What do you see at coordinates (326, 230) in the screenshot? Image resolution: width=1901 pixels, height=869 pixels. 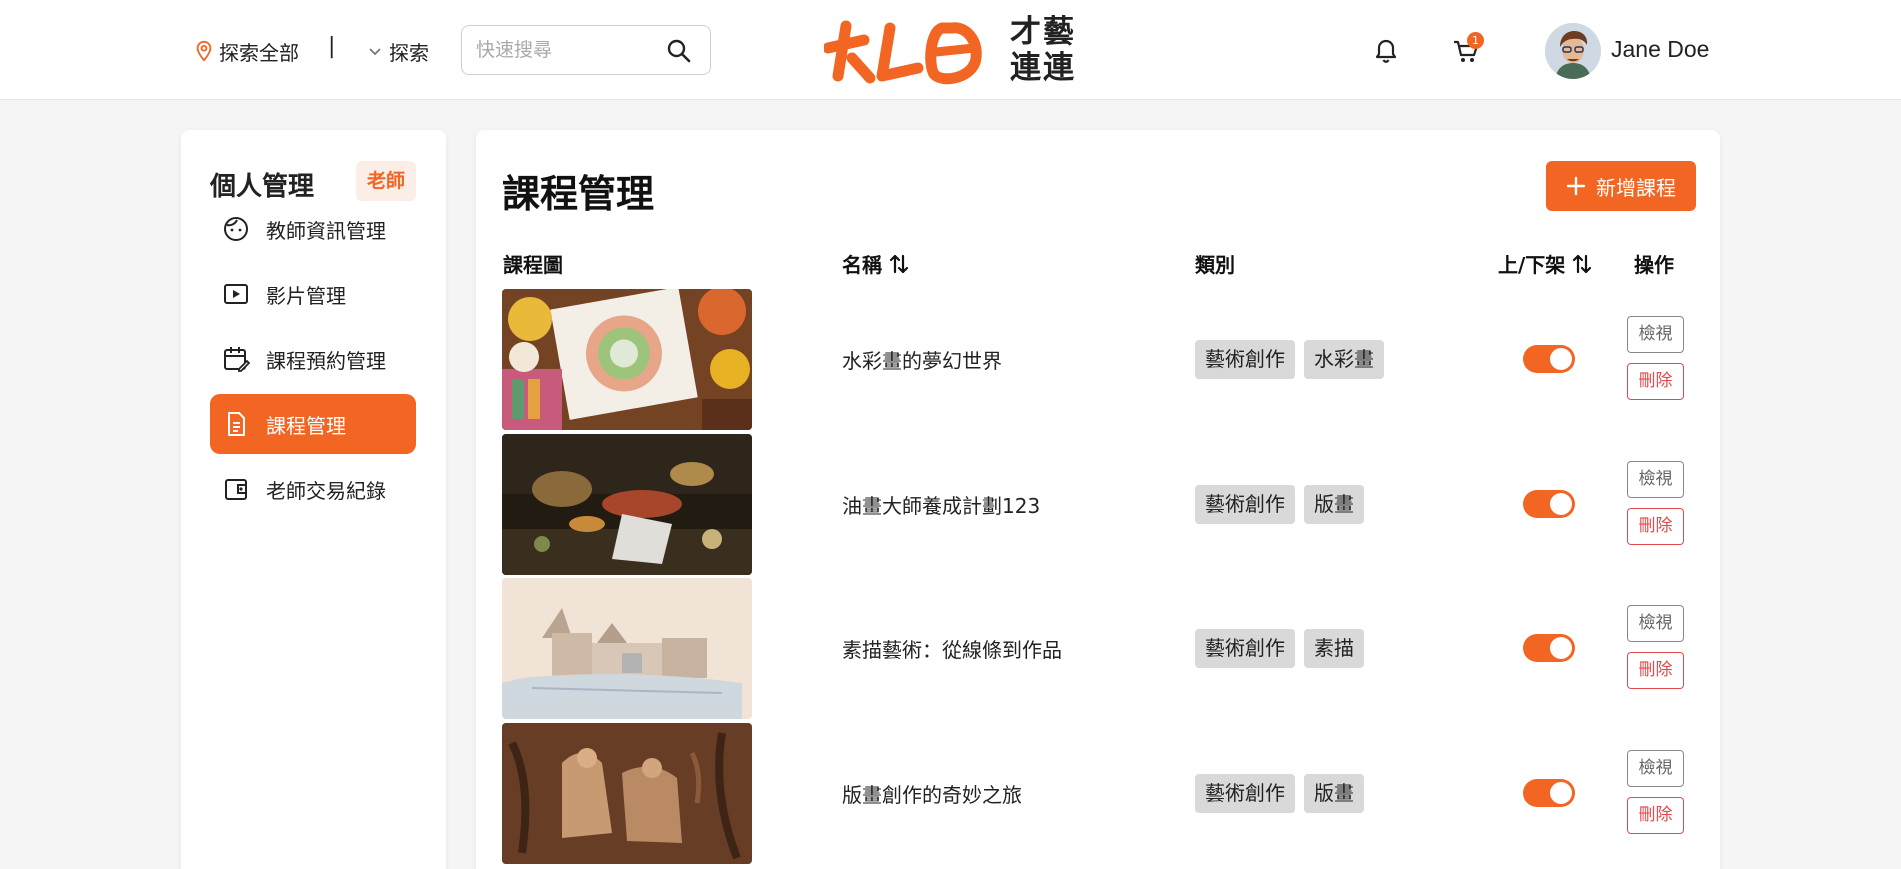 I see `sidebar-item-label: 教師資訊管理` at bounding box center [326, 230].